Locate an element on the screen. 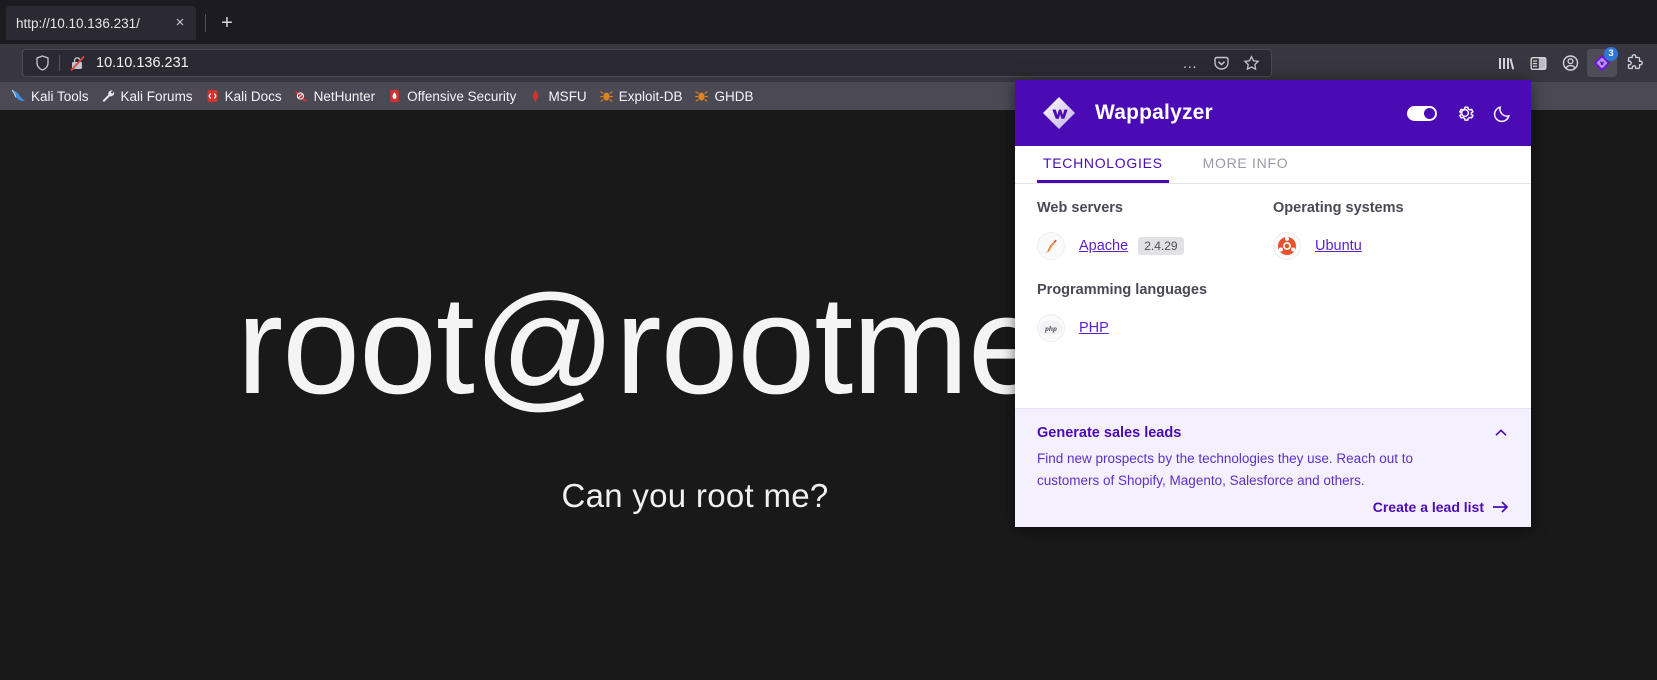 This screenshot has width=1657, height=680. technology-row: php PHP is located at coordinates (1155, 328).